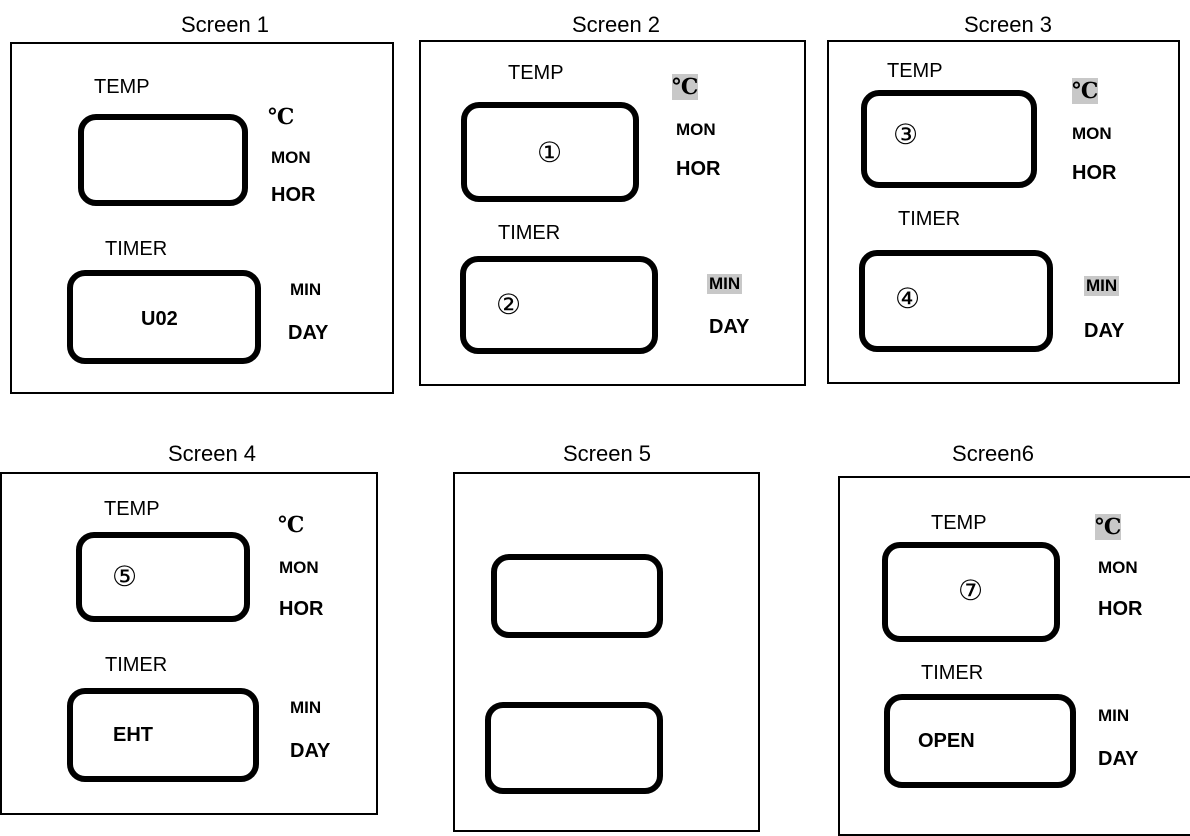 The width and height of the screenshot is (1190, 836). I want to click on screen-5-title: Screen 5, so click(607, 453).